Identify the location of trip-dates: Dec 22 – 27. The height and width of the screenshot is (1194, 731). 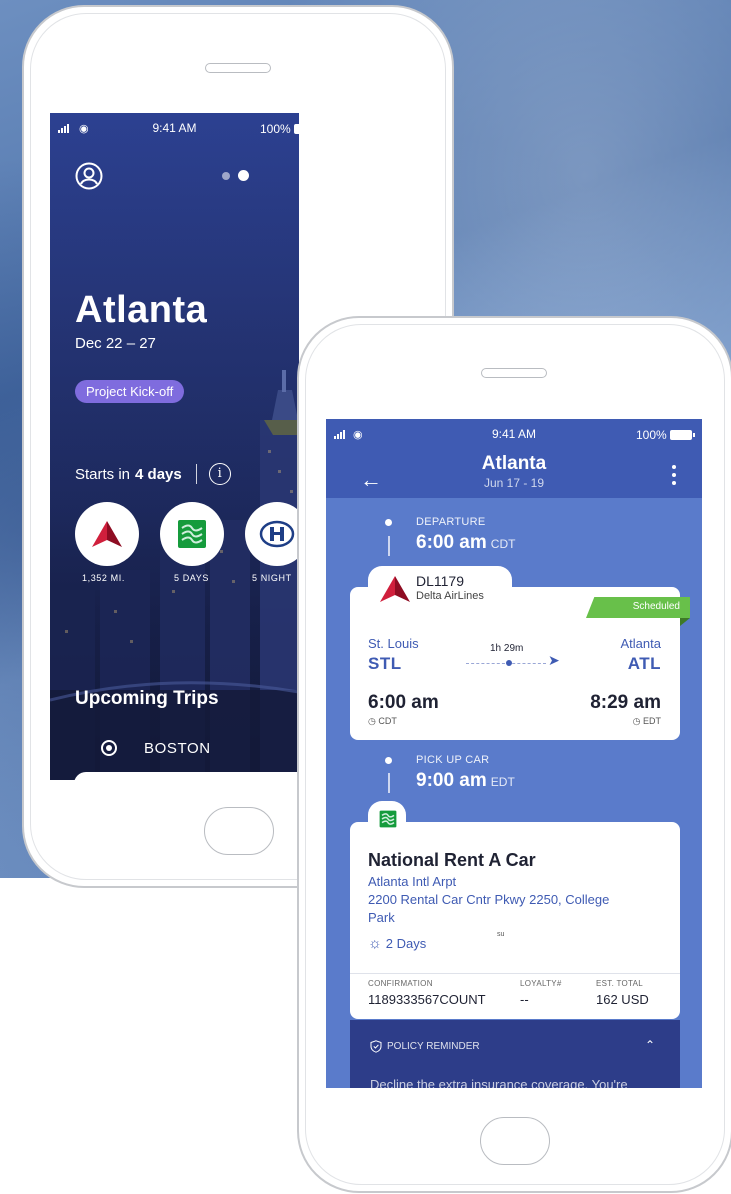
(115, 343).